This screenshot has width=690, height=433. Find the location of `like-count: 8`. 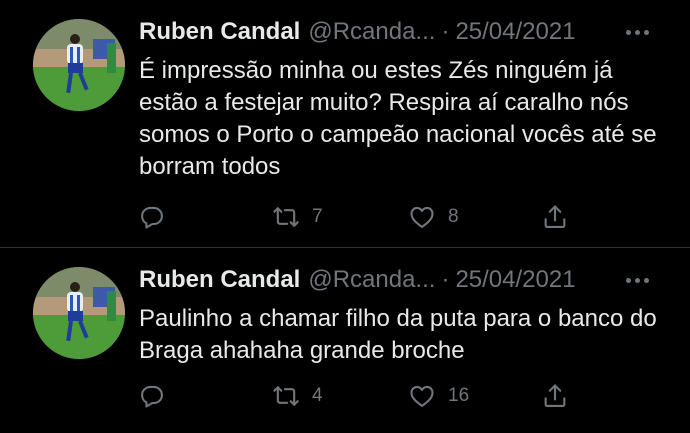

like-count: 8 is located at coordinates (453, 216).